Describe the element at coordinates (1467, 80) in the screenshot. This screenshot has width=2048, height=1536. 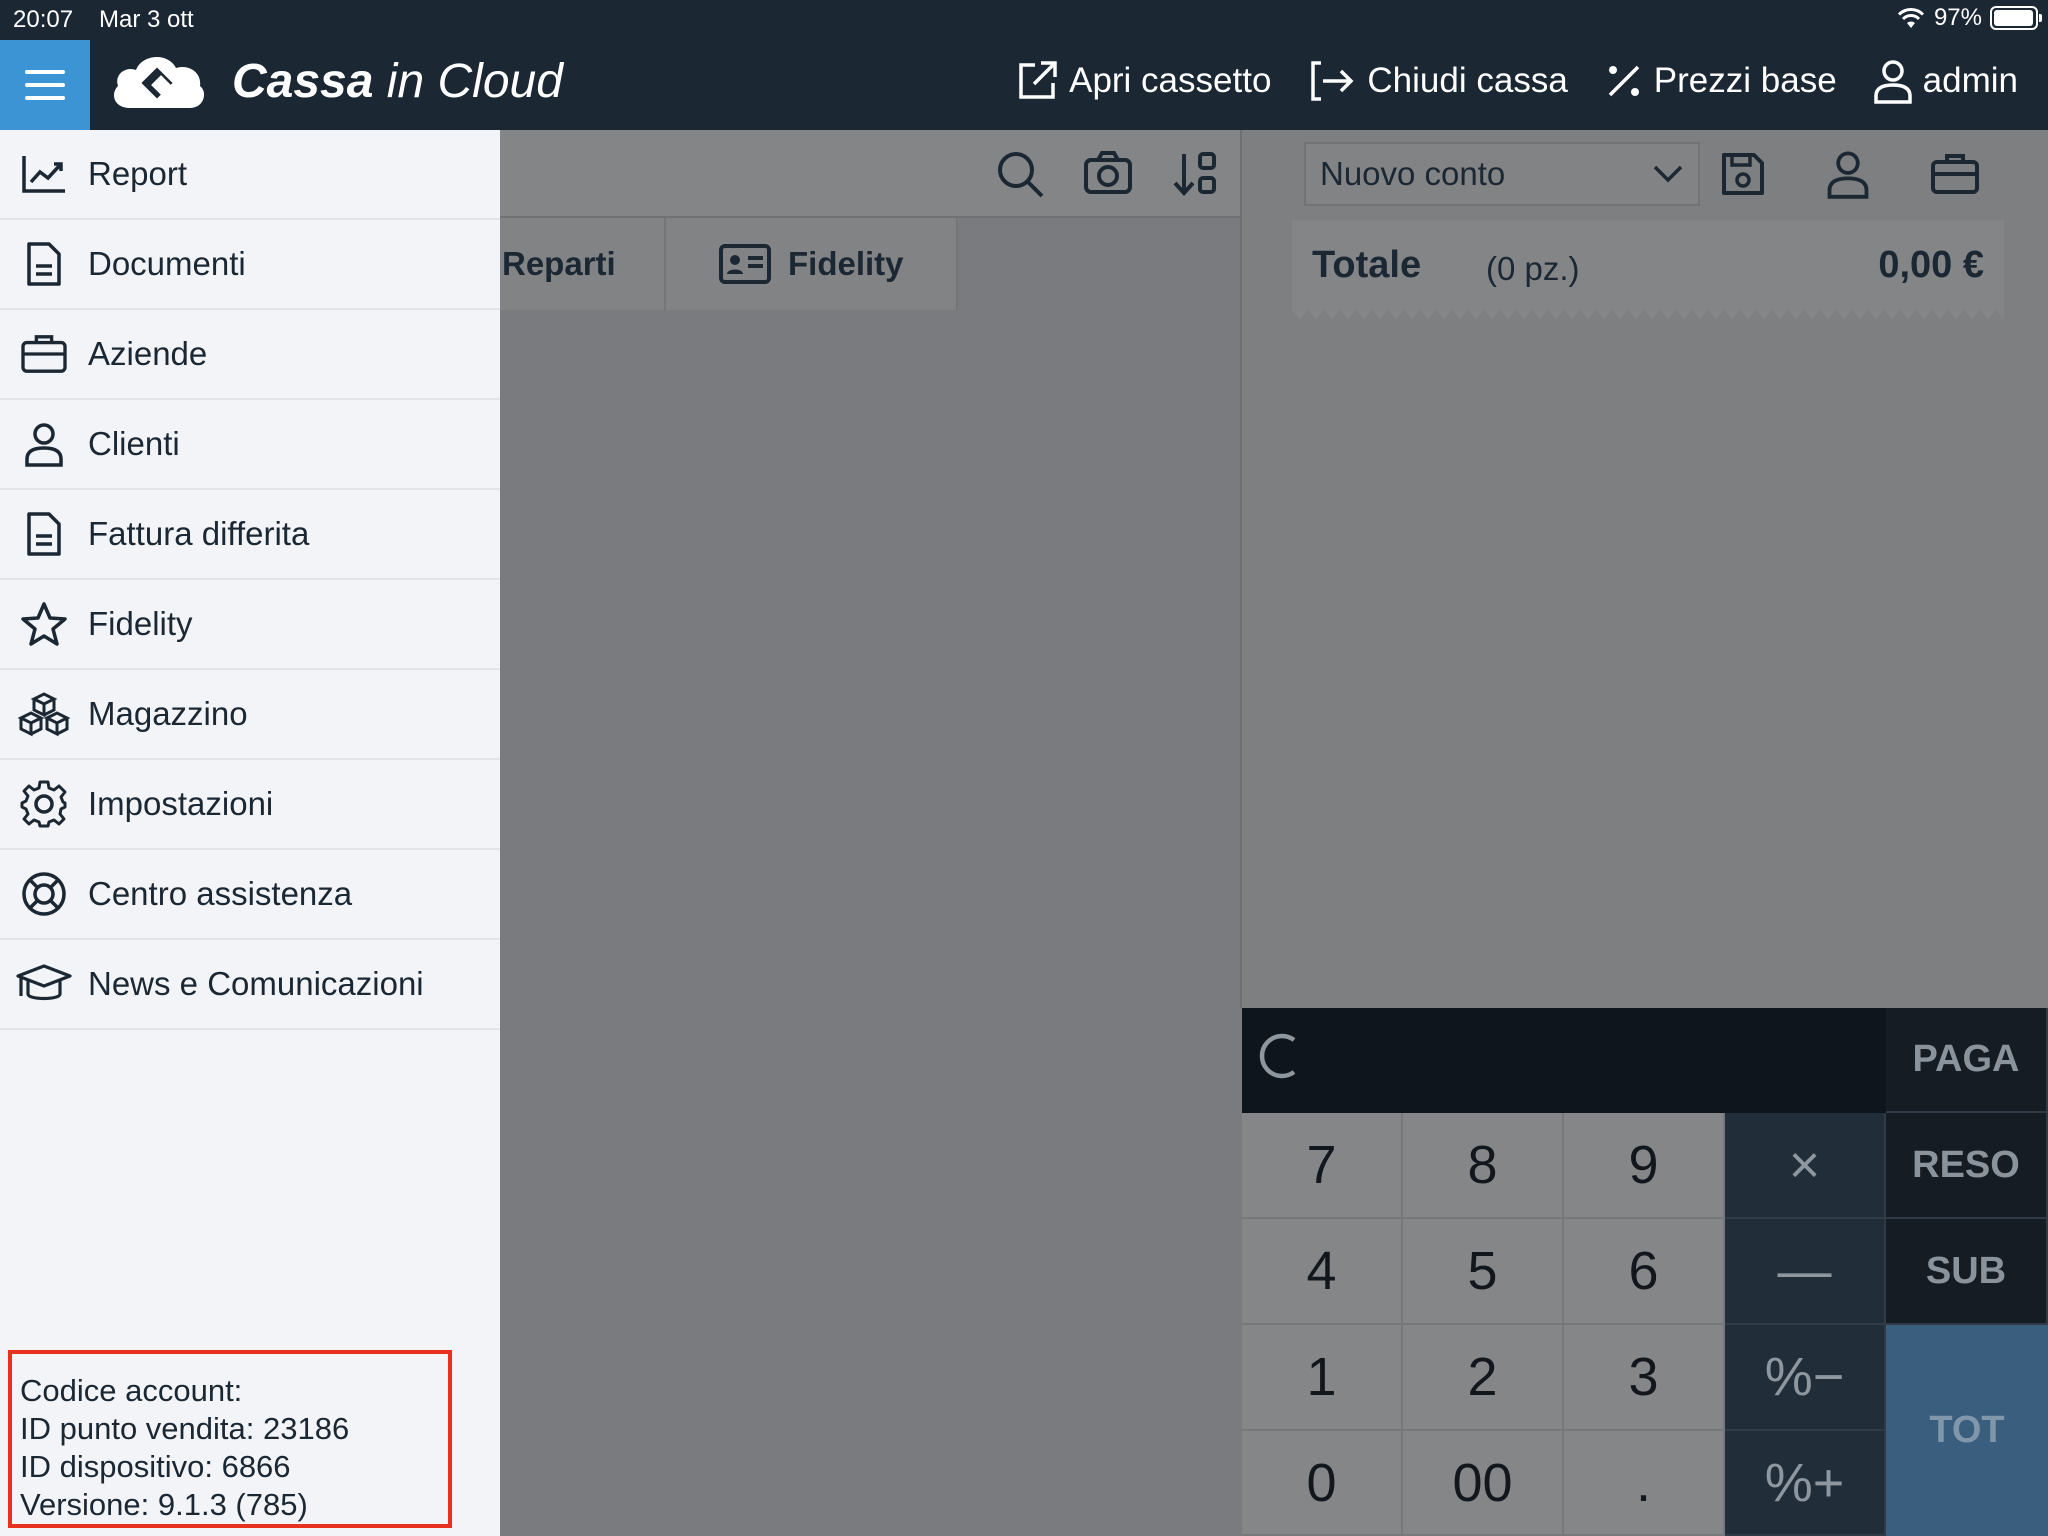
I see `close-register-label: Chiudi cassa` at that location.